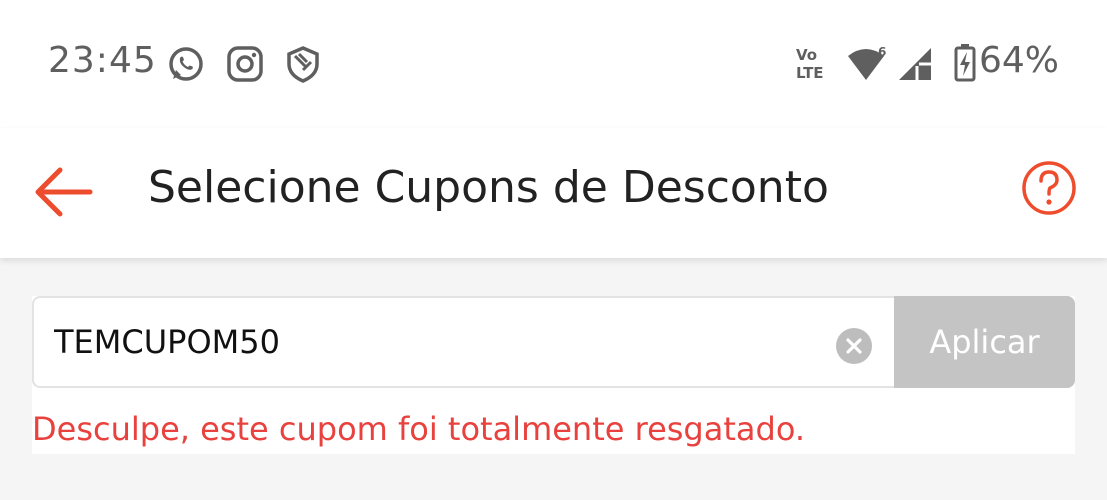 This screenshot has width=1107, height=500. Describe the element at coordinates (868, 64) in the screenshot. I see `wifi-icon: 6` at that location.